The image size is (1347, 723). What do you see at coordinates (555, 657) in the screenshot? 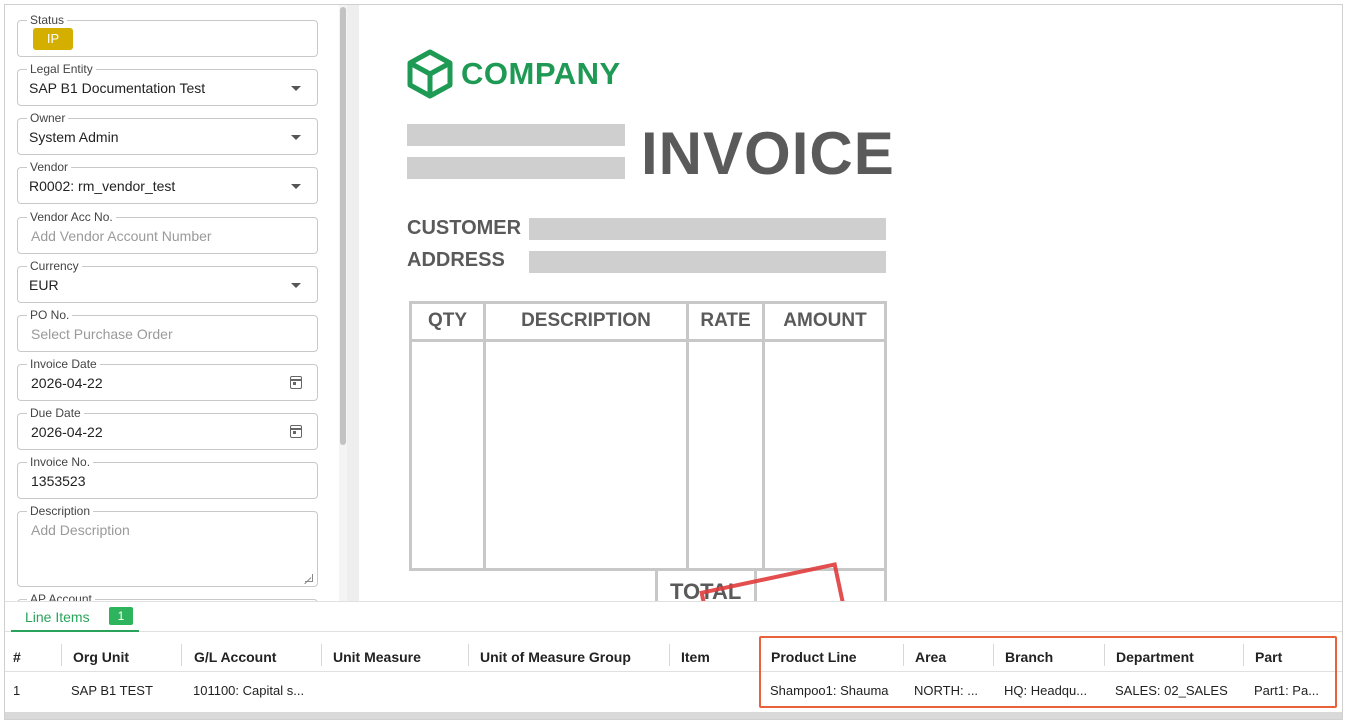
I see `column-header-uom-group: Unit of Measure Group` at bounding box center [555, 657].